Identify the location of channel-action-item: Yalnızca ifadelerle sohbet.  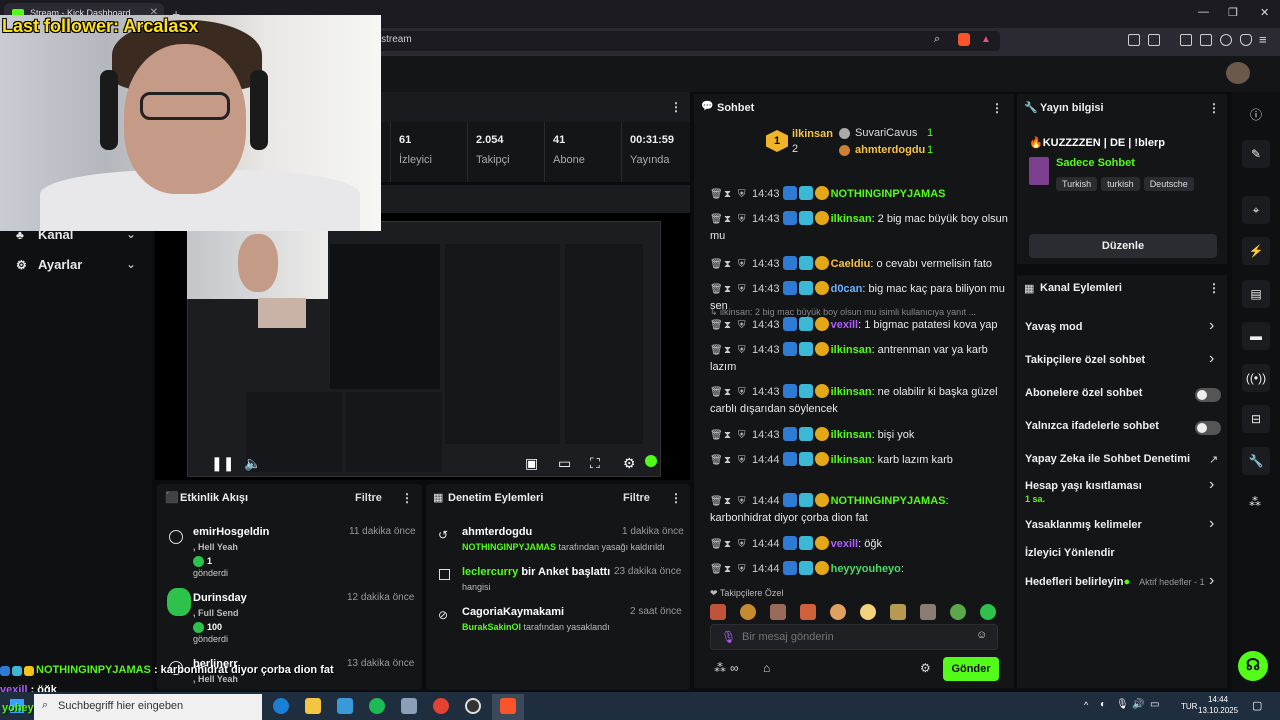
(1092, 426).